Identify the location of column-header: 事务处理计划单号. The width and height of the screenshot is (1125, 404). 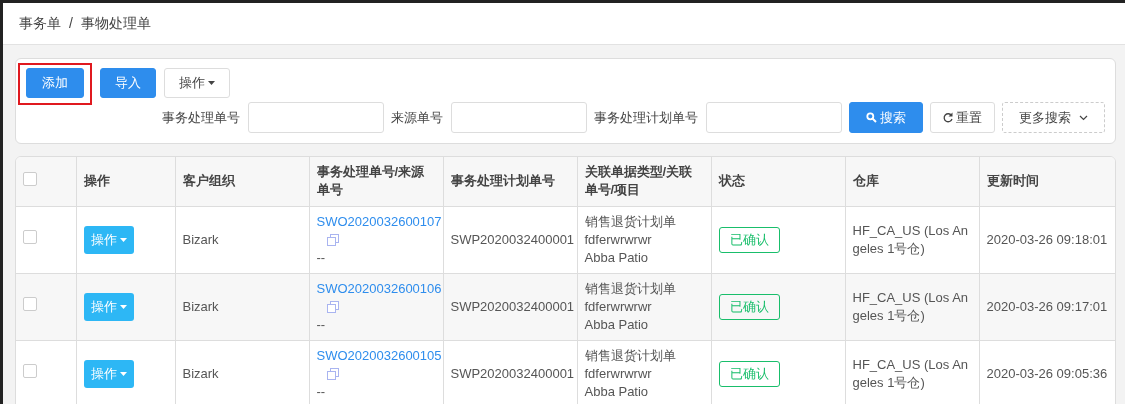
(510, 181).